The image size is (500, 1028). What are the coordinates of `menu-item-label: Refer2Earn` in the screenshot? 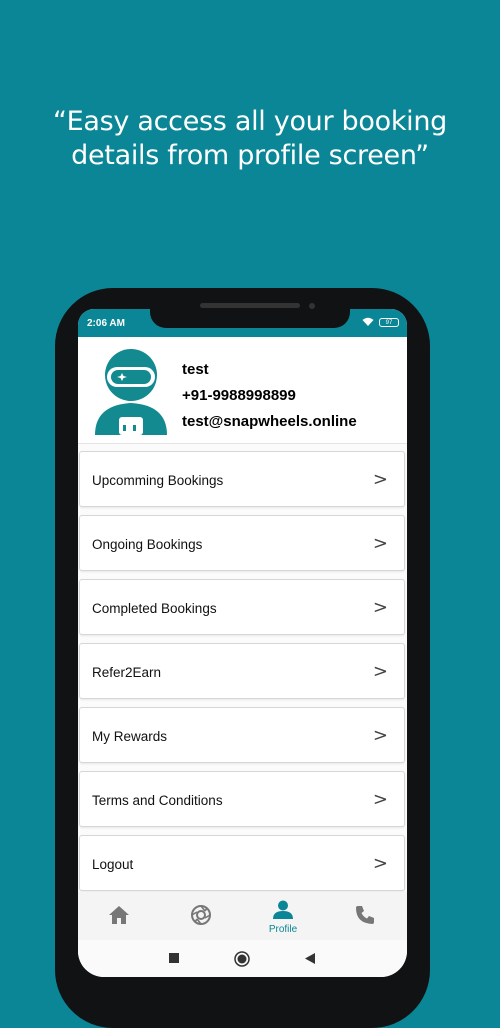 It's located at (127, 672).